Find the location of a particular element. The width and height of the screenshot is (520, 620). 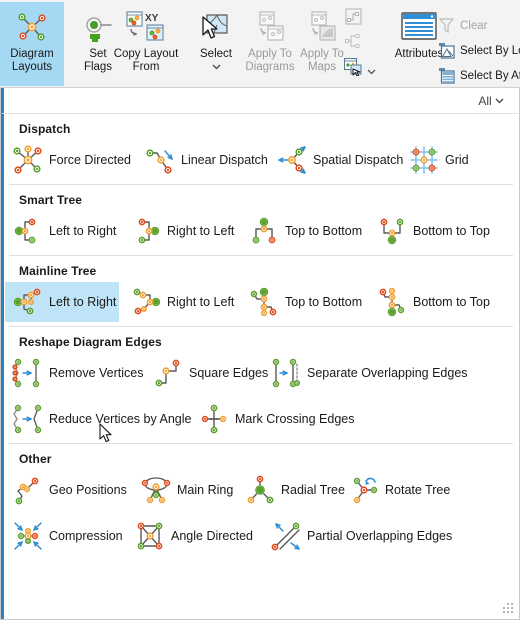

select-by-attributes-icon is located at coordinates (446, 75).